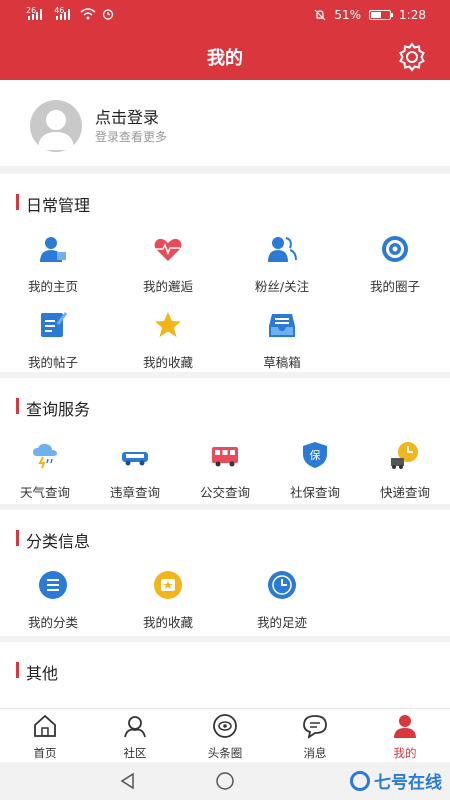 This screenshot has height=800, width=450. Describe the element at coordinates (135, 727) in the screenshot. I see `community-icon` at that location.